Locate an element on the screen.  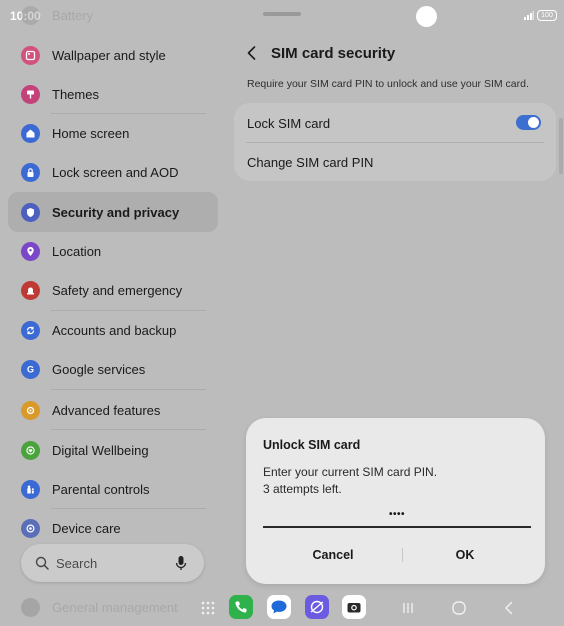
sidebar-item-parental-controls: Parental controls is located at coordinates (113, 489).